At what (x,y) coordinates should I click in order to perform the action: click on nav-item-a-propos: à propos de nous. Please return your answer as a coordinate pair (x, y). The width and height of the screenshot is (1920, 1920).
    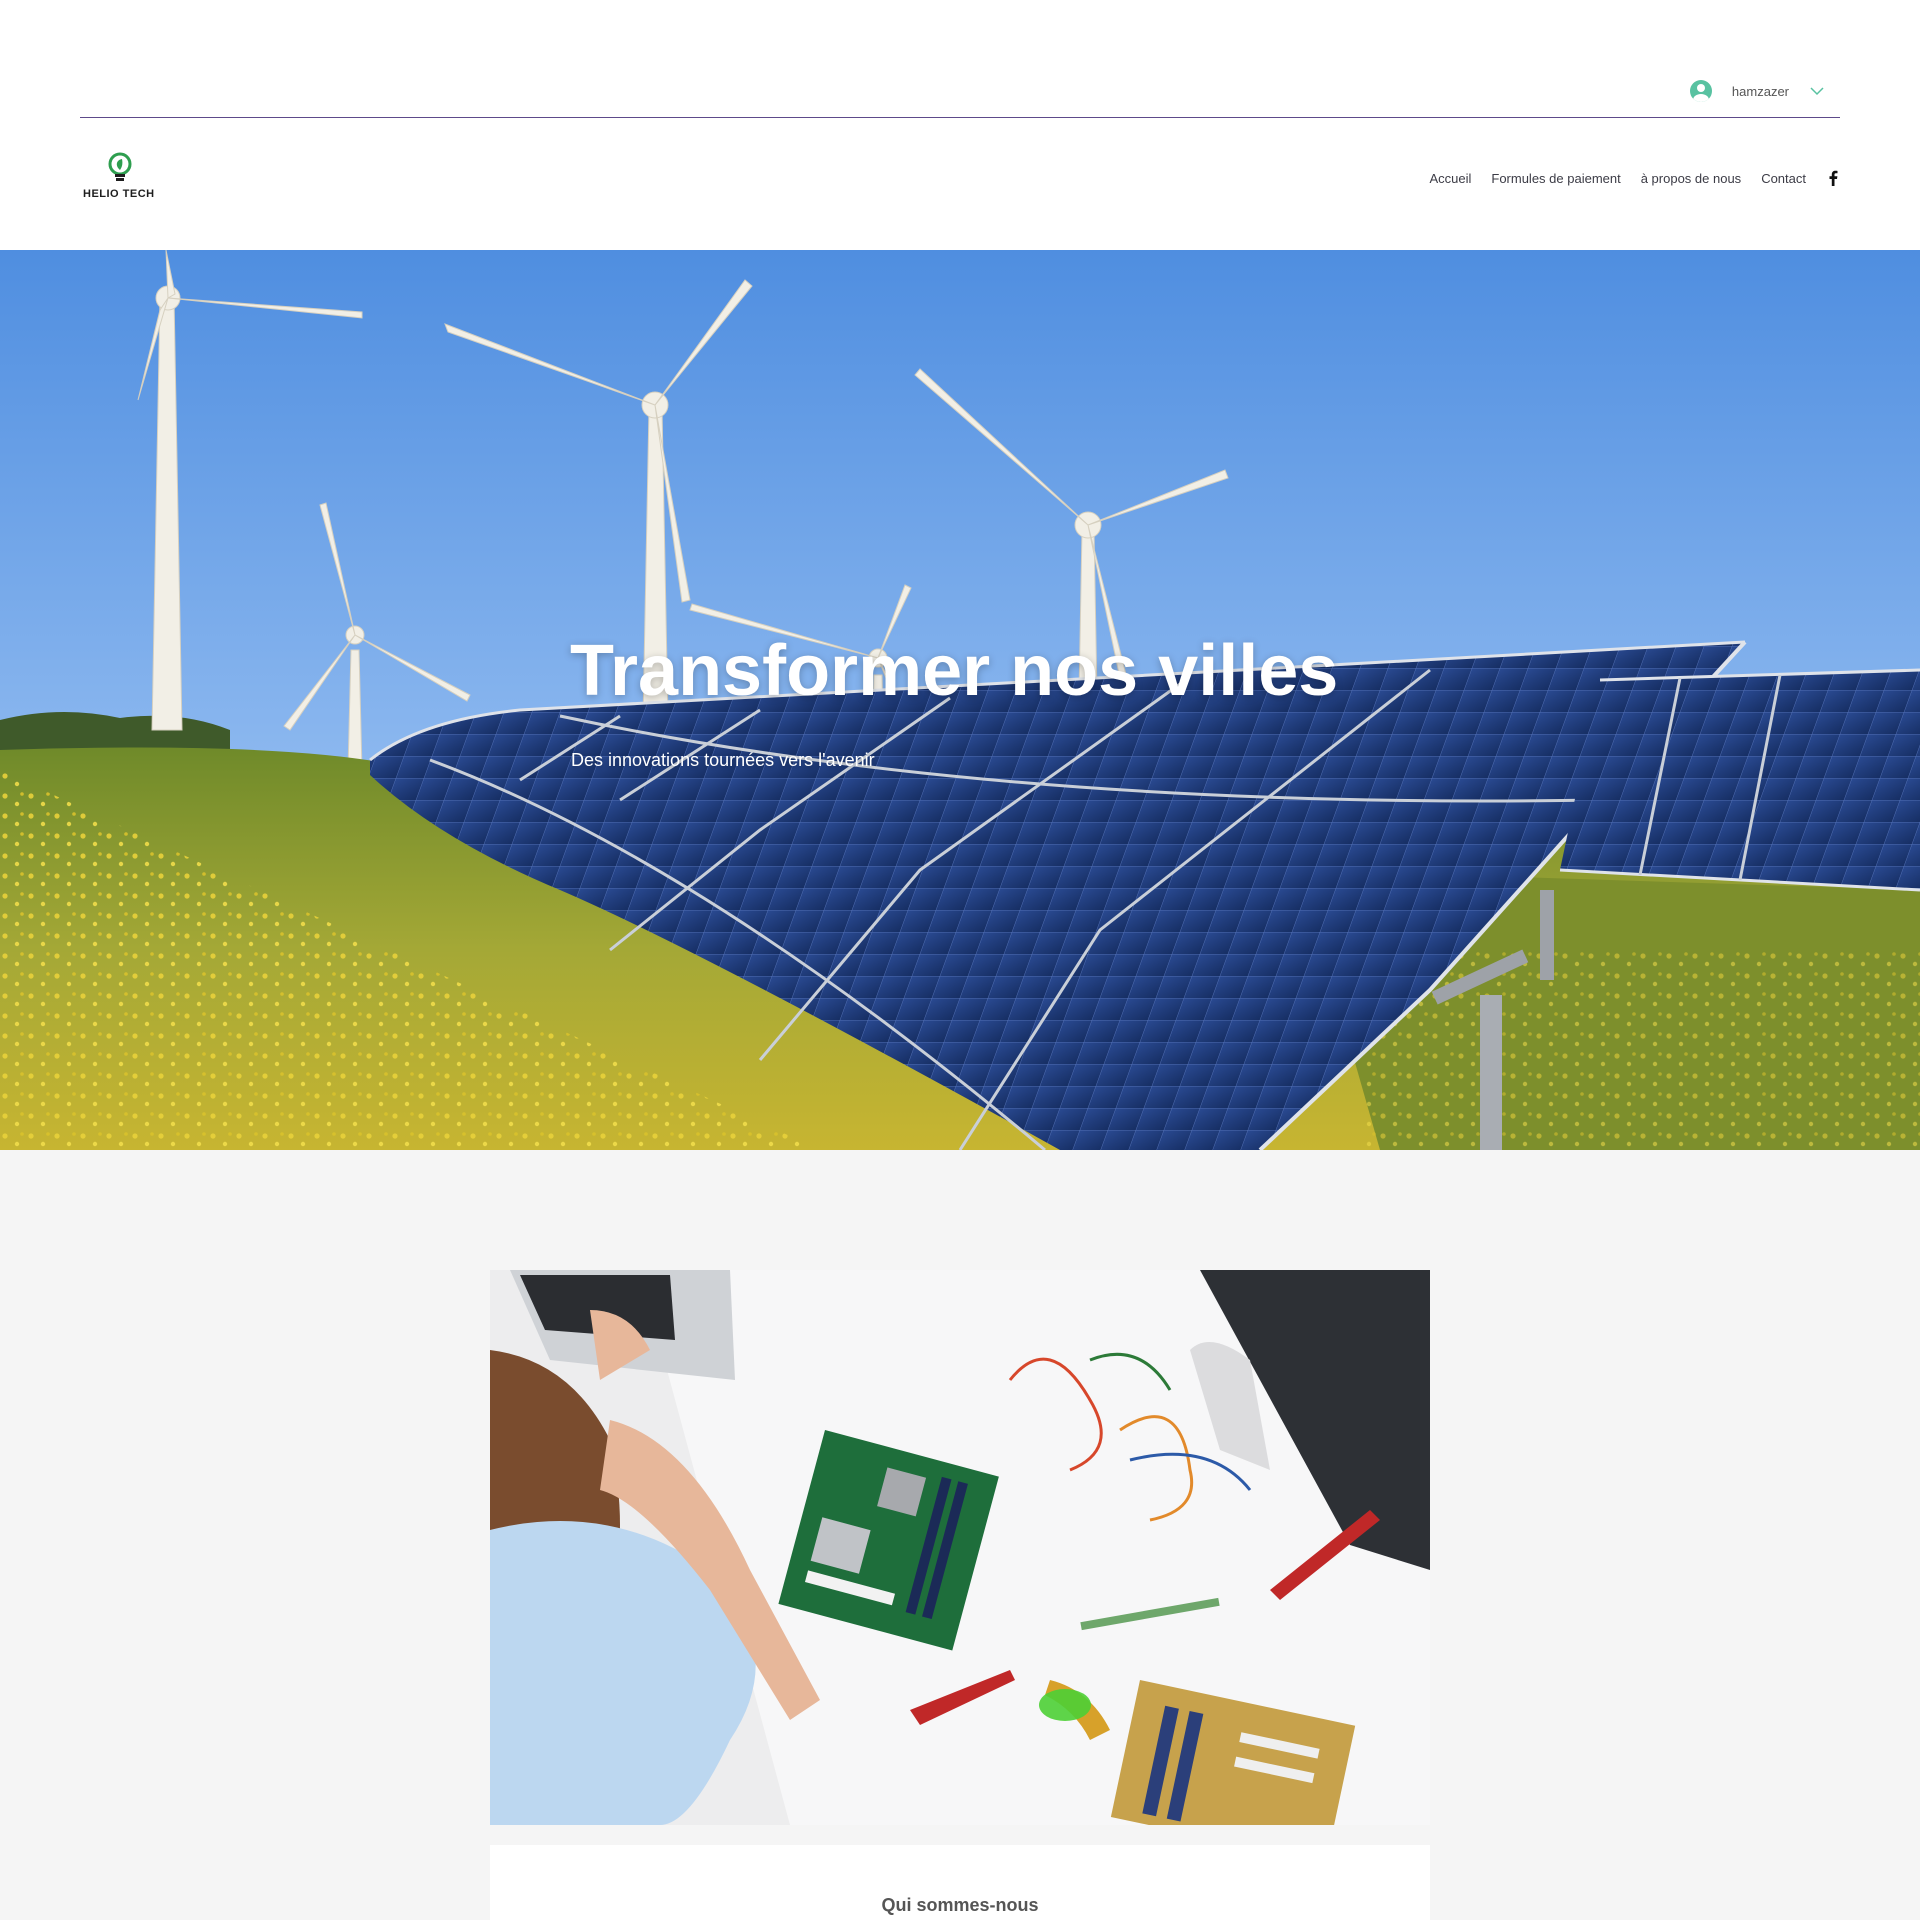
    Looking at the image, I should click on (1691, 178).